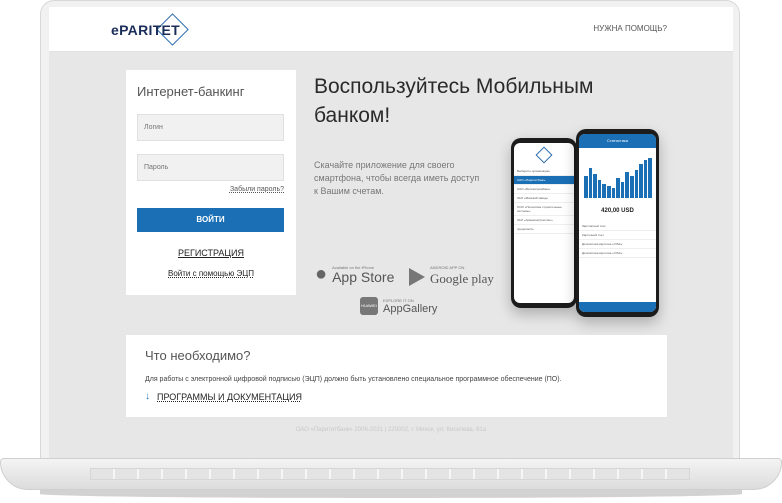  Describe the element at coordinates (369, 306) in the screenshot. I see `huawei-icon: HUAWEI` at that location.